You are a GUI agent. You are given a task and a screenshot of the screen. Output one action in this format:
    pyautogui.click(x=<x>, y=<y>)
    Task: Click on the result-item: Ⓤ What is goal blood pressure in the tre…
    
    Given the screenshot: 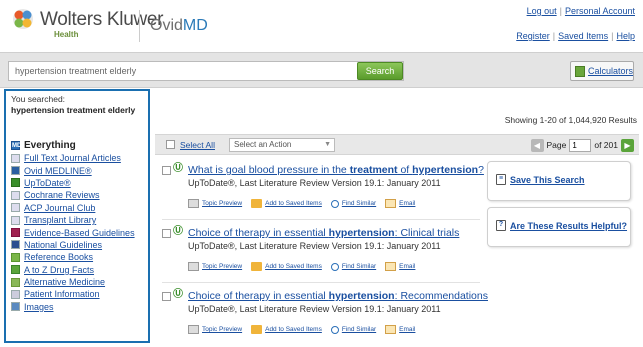 What is the action you would take?
    pyautogui.click(x=323, y=192)
    